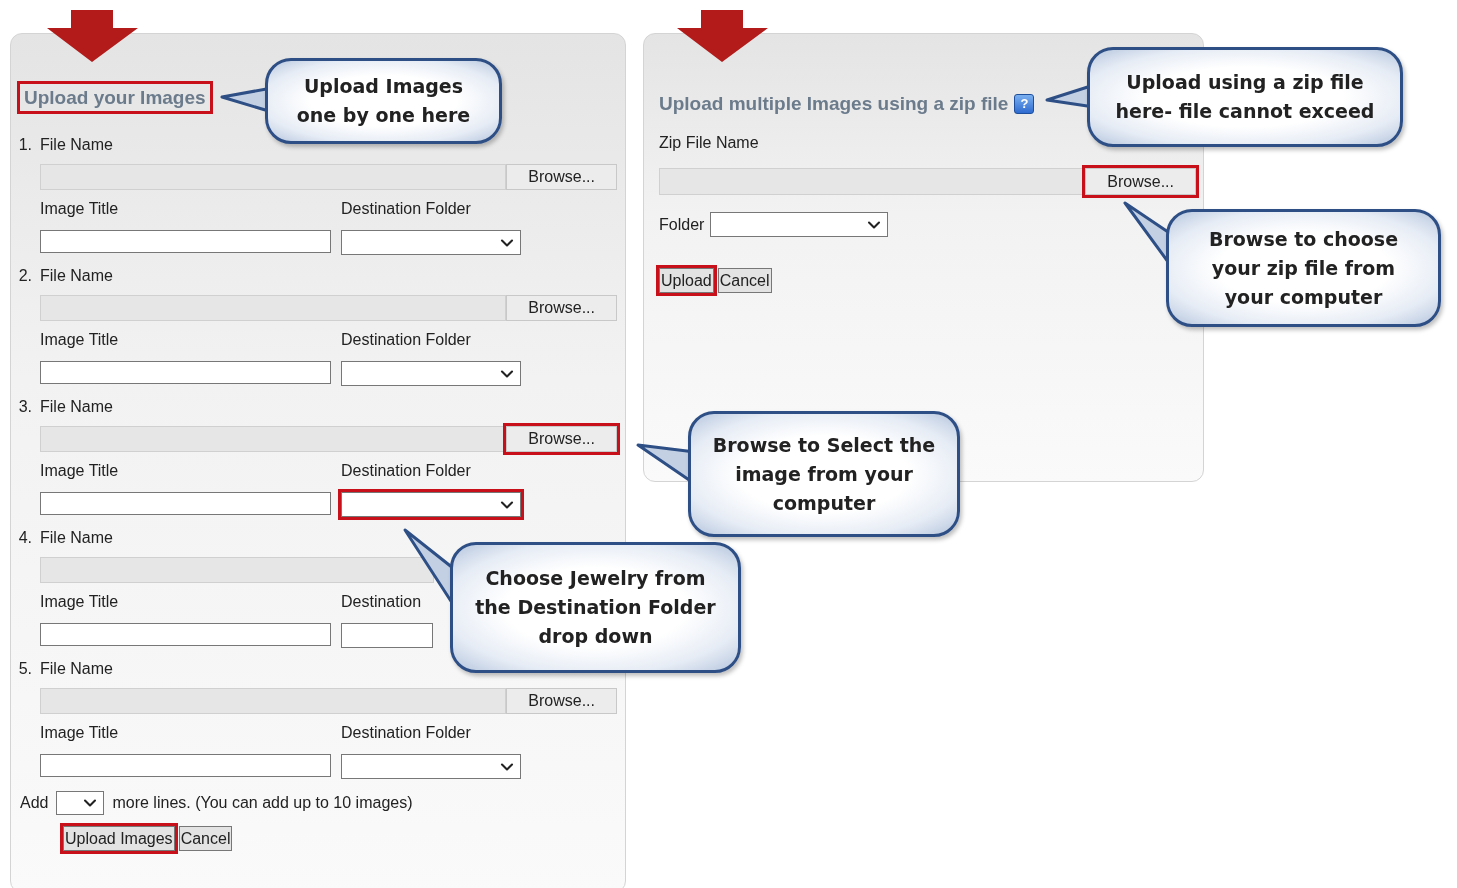 The height and width of the screenshot is (888, 1457). Describe the element at coordinates (709, 142) in the screenshot. I see `field-label: Zip File Name` at that location.